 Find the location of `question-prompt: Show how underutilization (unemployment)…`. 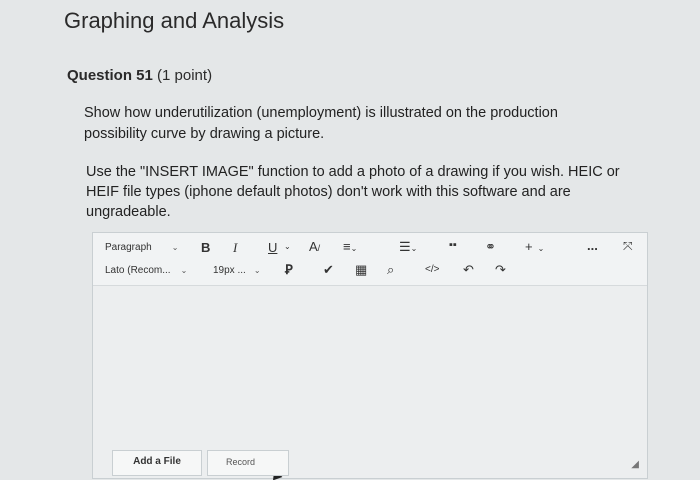

question-prompt: Show how underutilization (unemployment)… is located at coordinates (321, 123).